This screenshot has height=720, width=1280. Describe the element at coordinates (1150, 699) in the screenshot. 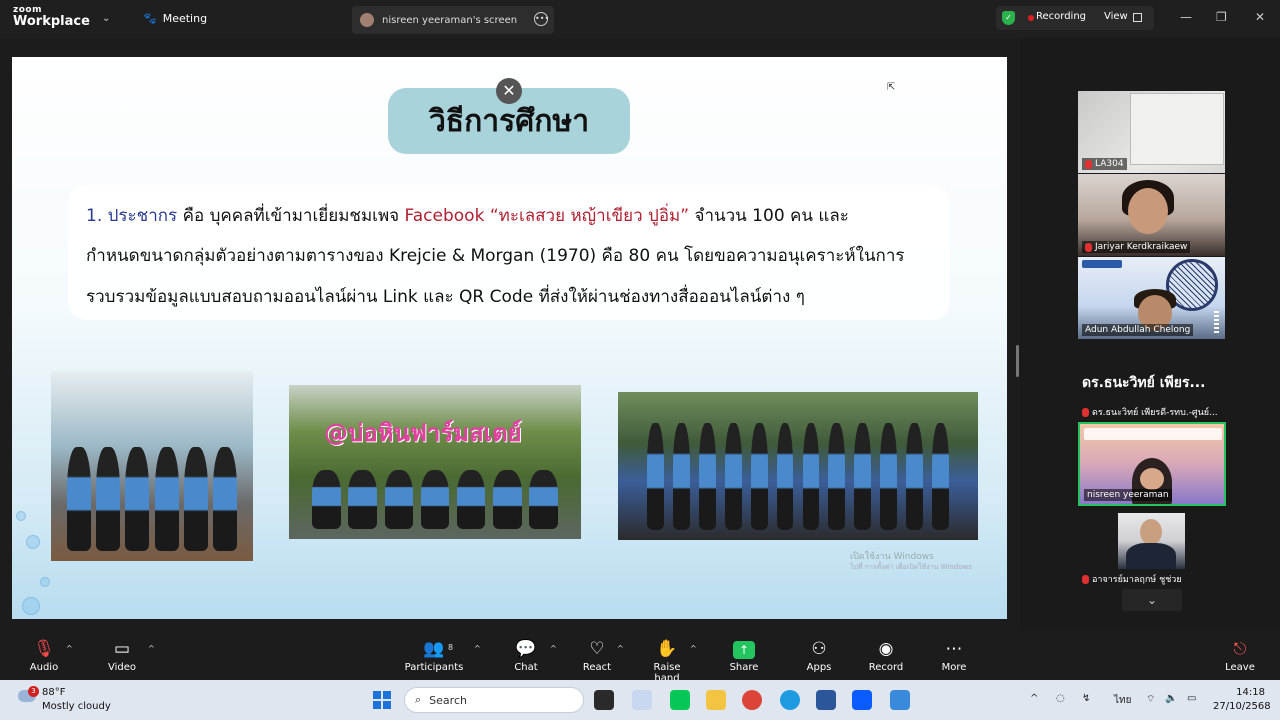

I see `wifi-icon: ⌔` at that location.